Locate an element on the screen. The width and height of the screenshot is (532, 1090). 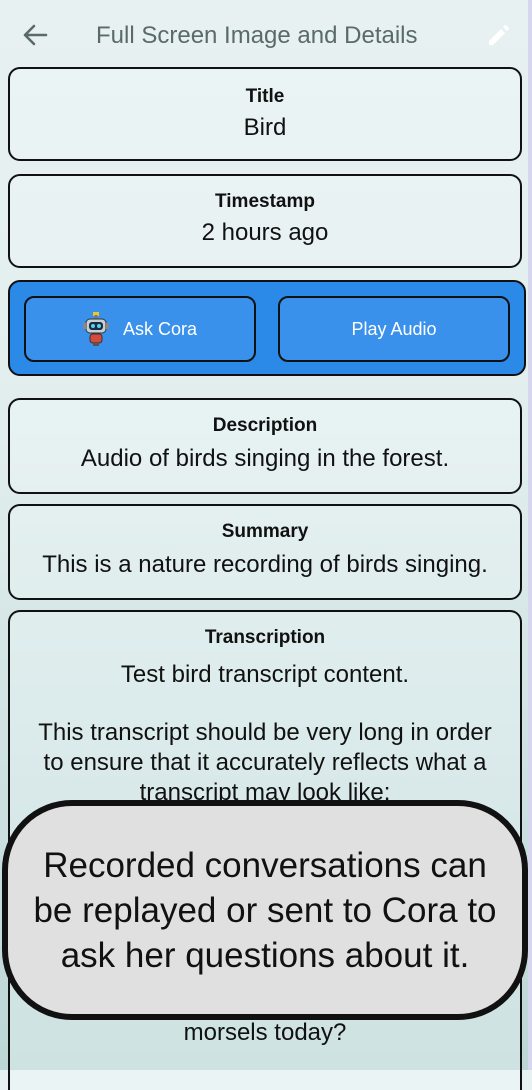
title-label: Title is located at coordinates (265, 96).